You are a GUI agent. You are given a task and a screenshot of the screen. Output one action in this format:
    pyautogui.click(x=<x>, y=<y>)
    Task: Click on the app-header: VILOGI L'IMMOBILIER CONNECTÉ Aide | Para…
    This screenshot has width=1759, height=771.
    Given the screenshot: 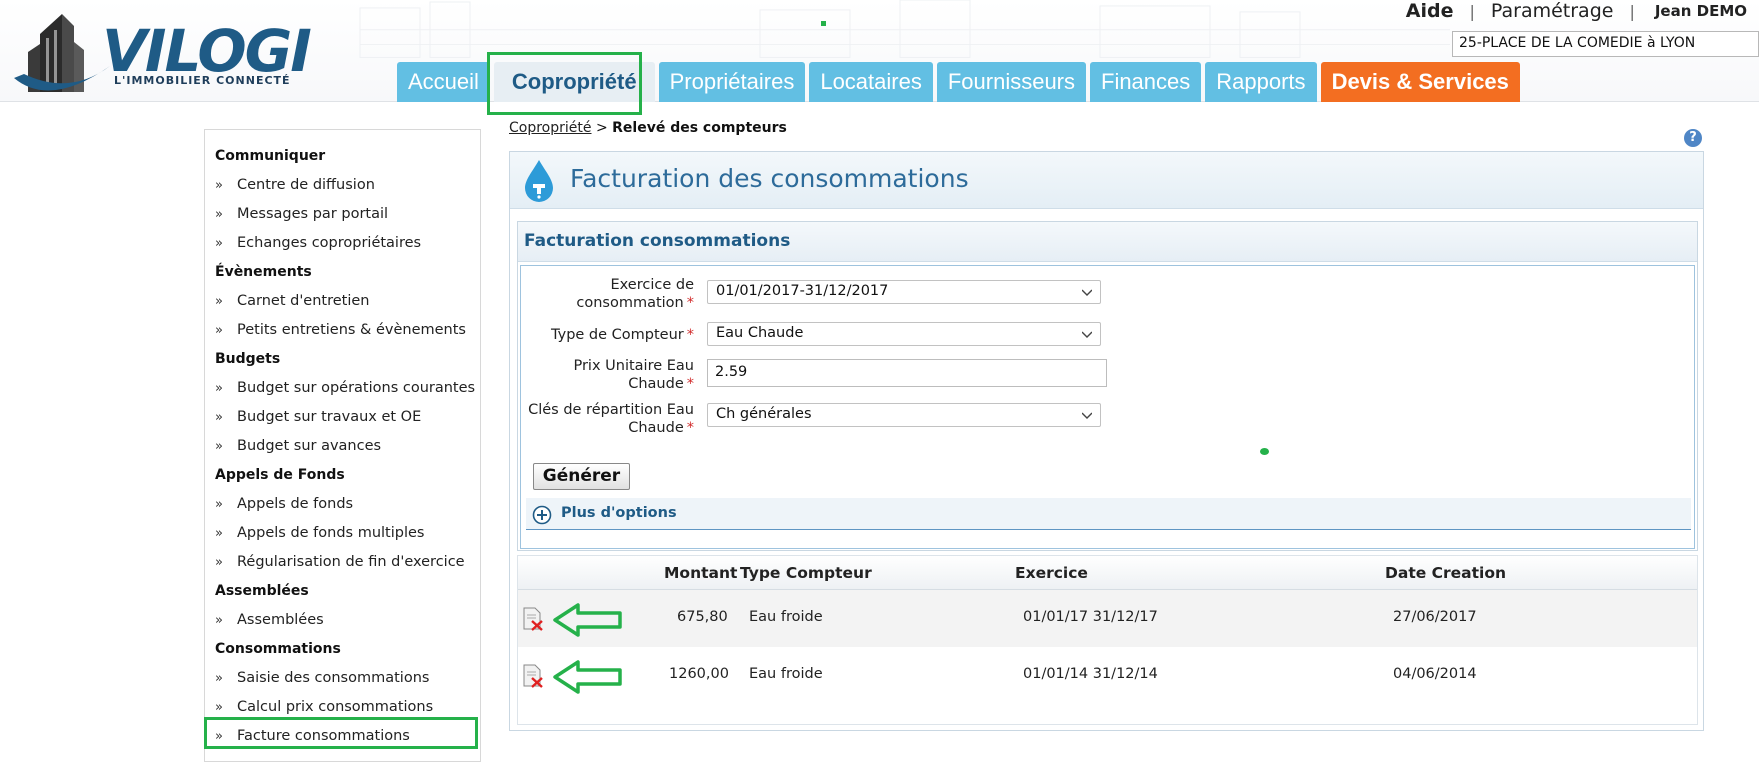 What is the action you would take?
    pyautogui.click(x=879, y=51)
    